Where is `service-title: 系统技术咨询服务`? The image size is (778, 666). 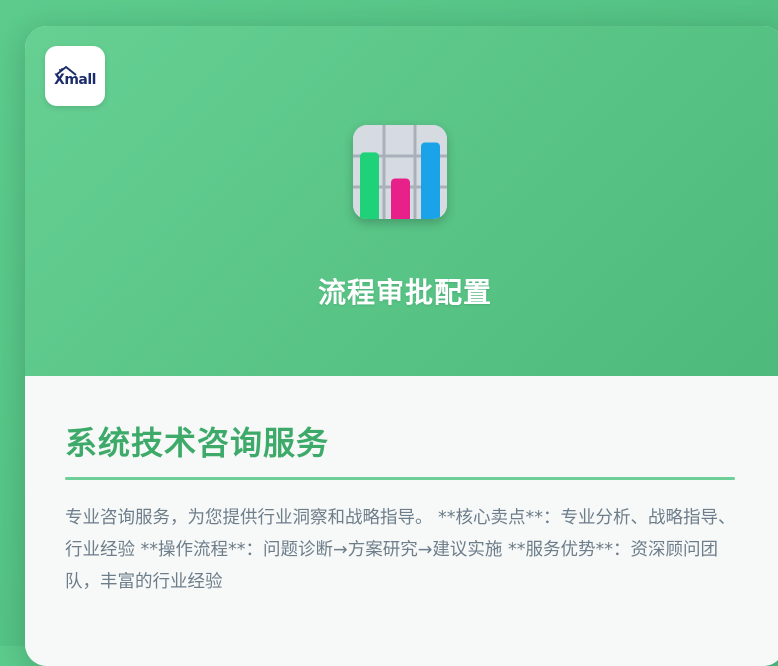
service-title: 系统技术咨询服务 is located at coordinates (197, 443).